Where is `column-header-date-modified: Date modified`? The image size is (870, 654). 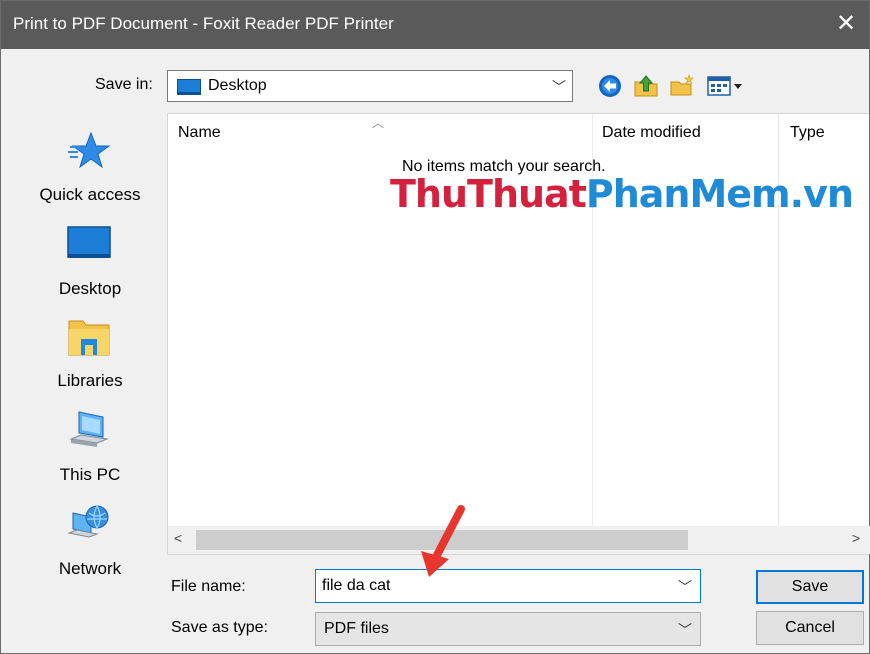 column-header-date-modified: Date modified is located at coordinates (651, 133).